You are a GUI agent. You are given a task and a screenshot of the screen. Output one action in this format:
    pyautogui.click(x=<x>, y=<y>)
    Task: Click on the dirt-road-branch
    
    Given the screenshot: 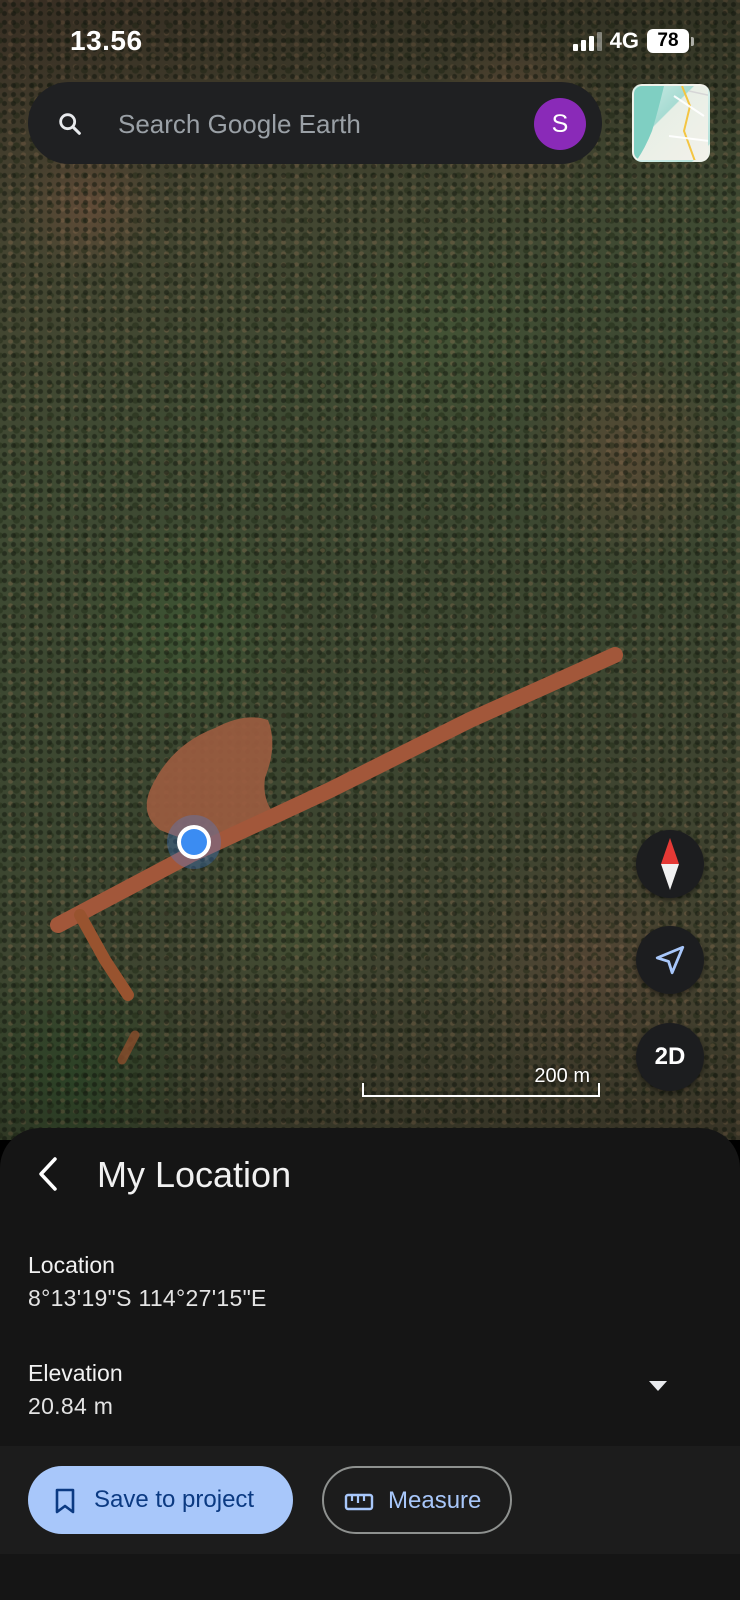 What is the action you would take?
    pyautogui.click(x=104, y=955)
    